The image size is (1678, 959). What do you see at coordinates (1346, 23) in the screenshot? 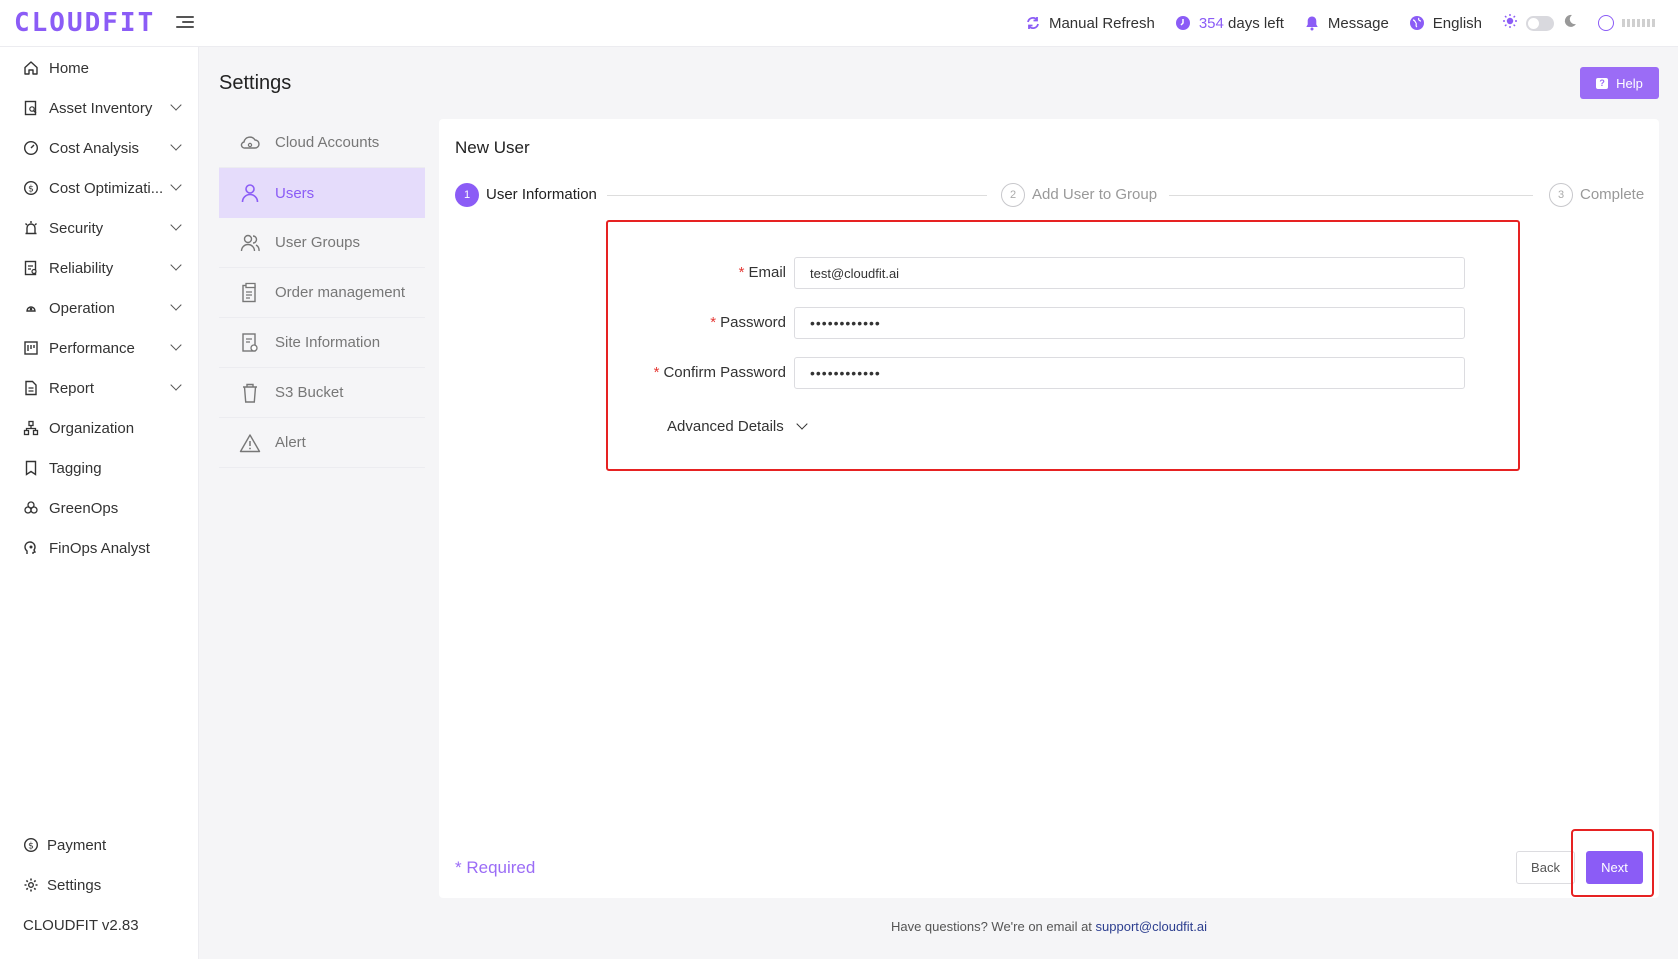
I see `message-button: Message` at bounding box center [1346, 23].